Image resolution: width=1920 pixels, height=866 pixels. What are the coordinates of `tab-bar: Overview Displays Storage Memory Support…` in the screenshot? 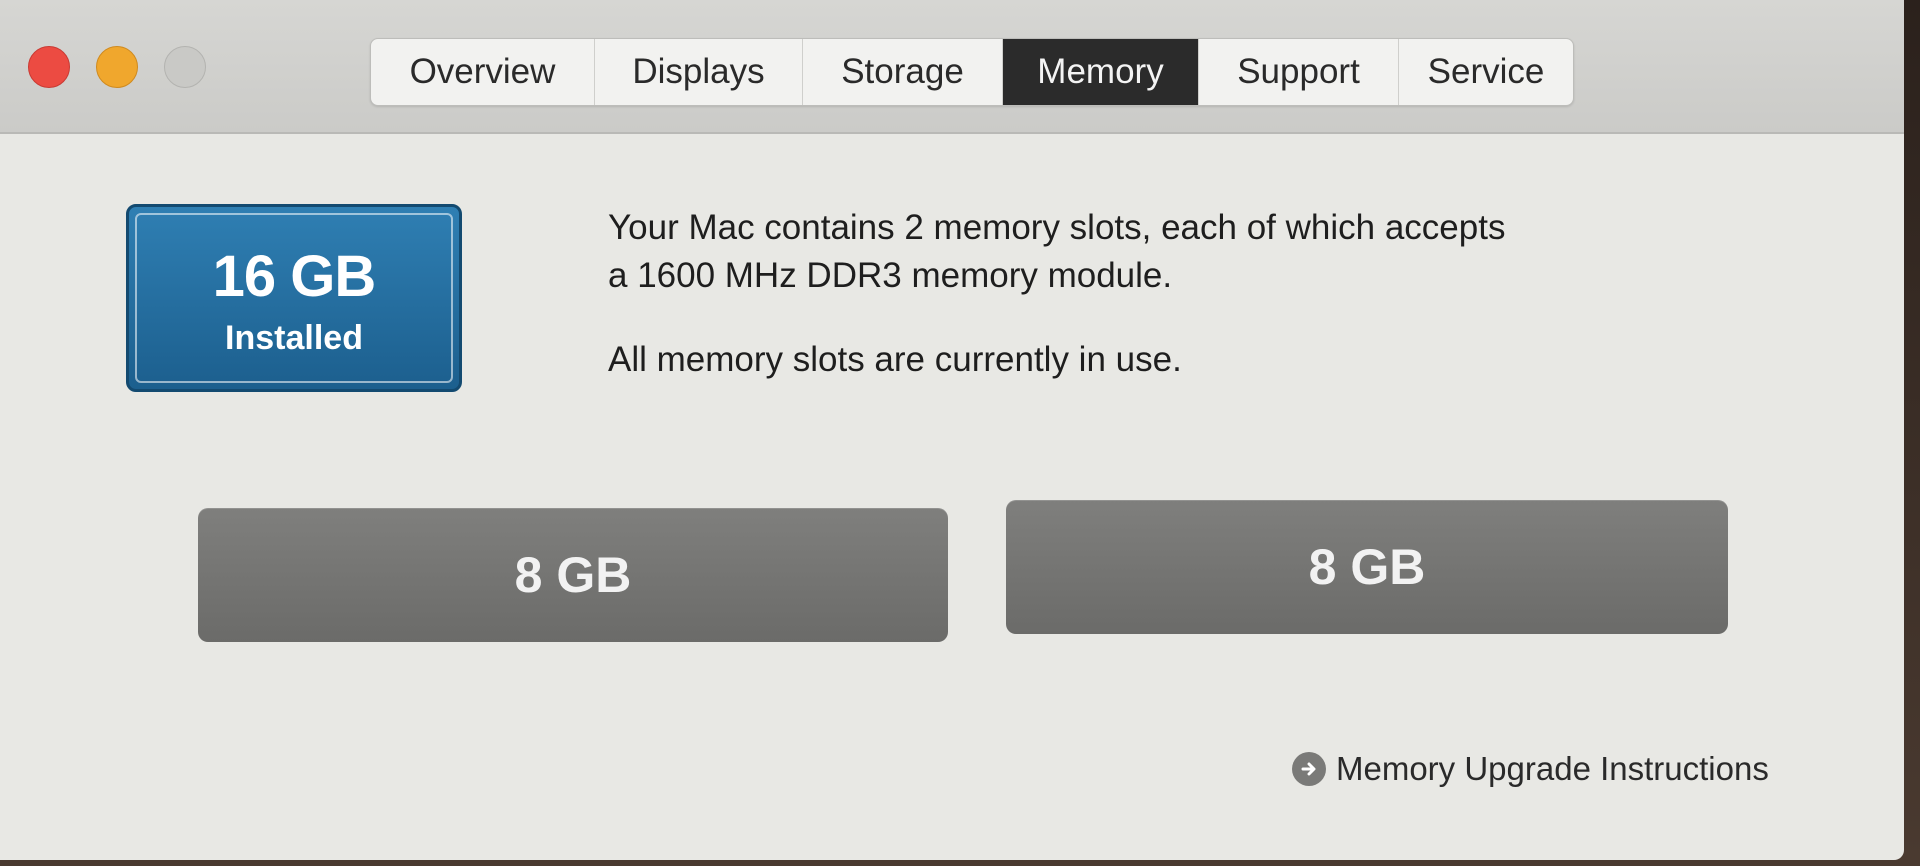 It's located at (972, 72).